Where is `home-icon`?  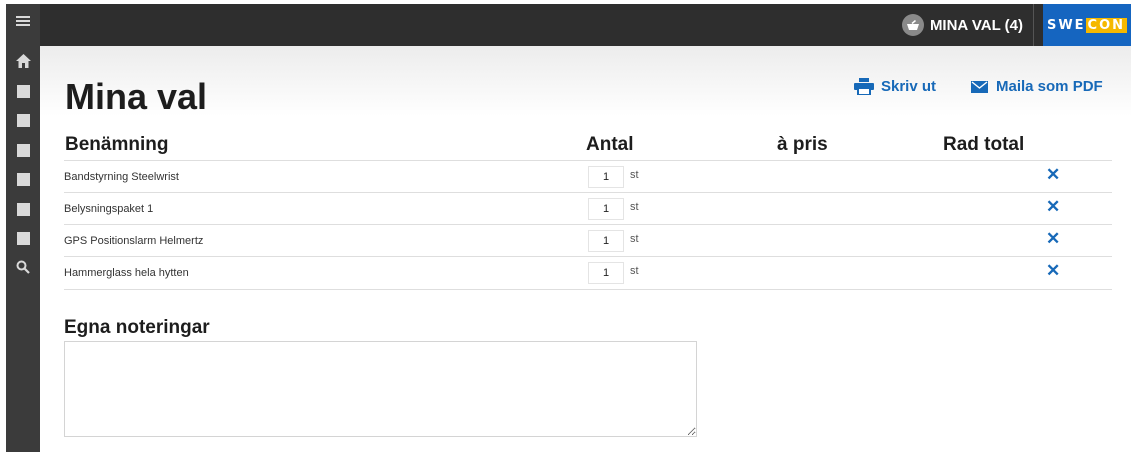
home-icon is located at coordinates (23, 61).